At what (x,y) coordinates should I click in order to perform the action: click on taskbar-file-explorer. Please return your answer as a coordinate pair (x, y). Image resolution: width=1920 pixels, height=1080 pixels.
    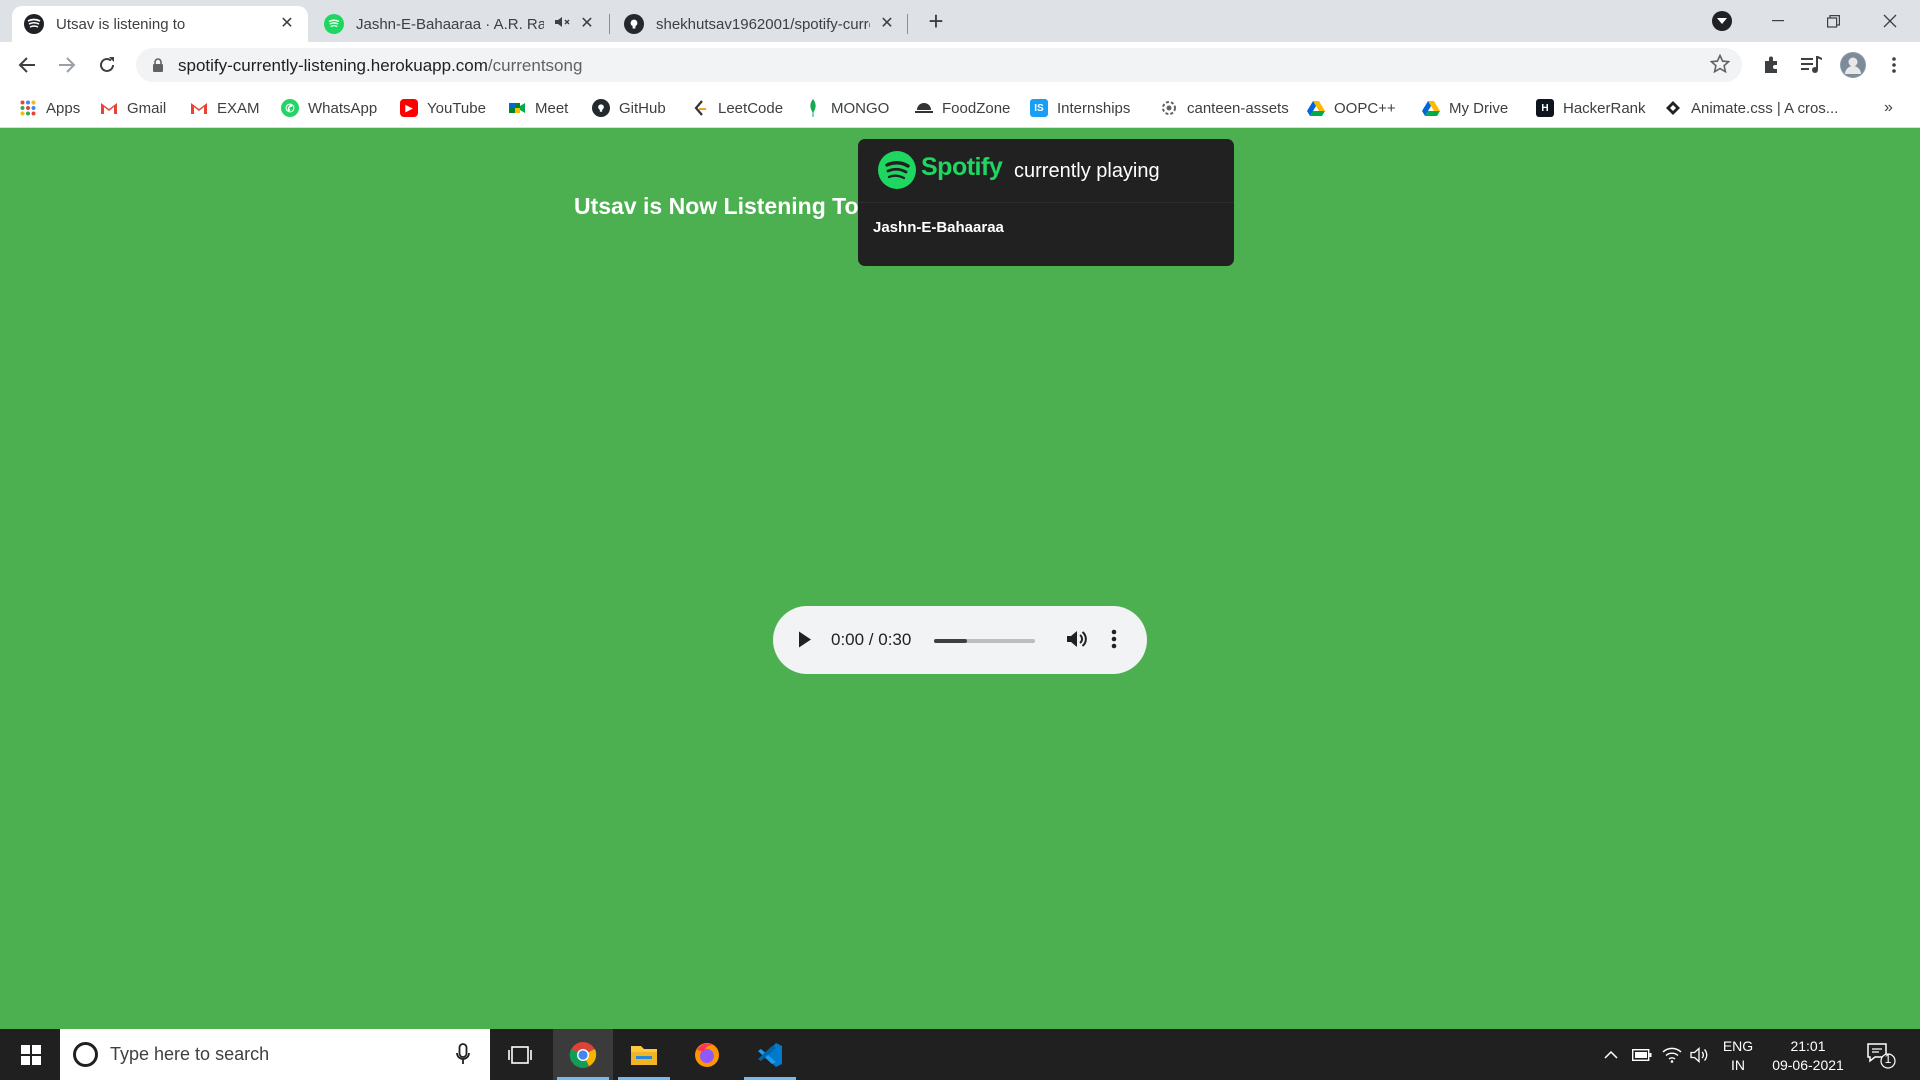
    Looking at the image, I should click on (644, 1054).